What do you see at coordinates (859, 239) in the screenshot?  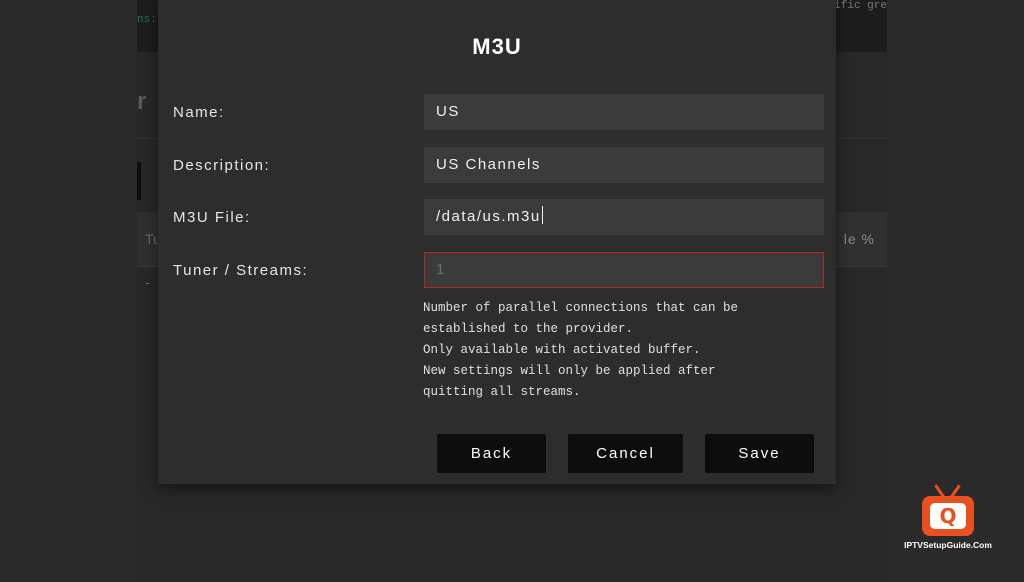 I see `background-column-right: le %` at bounding box center [859, 239].